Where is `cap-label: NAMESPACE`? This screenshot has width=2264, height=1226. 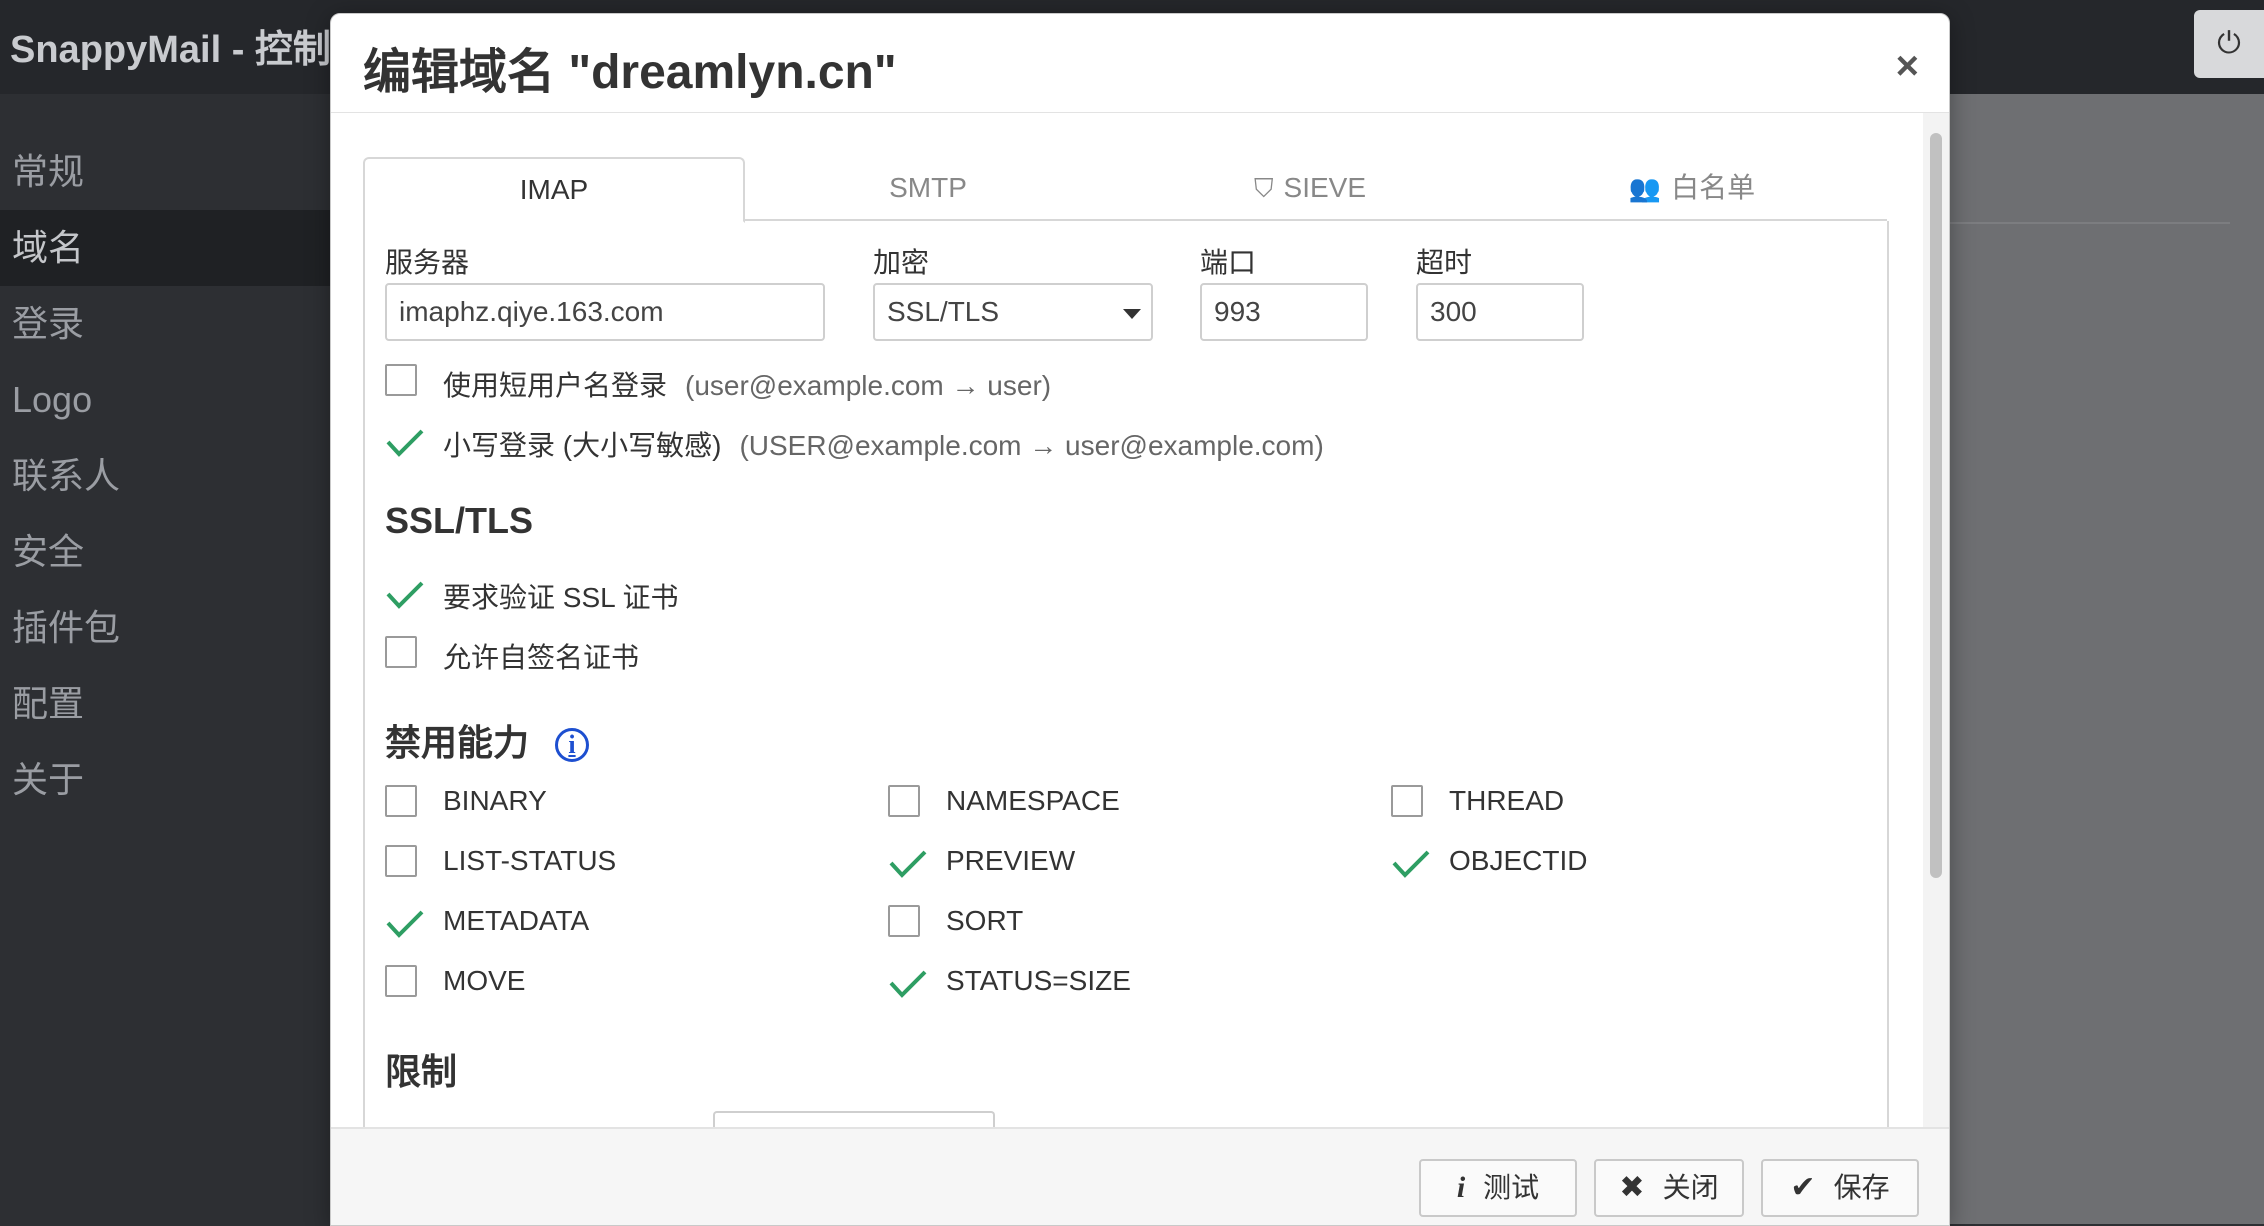 cap-label: NAMESPACE is located at coordinates (1033, 800).